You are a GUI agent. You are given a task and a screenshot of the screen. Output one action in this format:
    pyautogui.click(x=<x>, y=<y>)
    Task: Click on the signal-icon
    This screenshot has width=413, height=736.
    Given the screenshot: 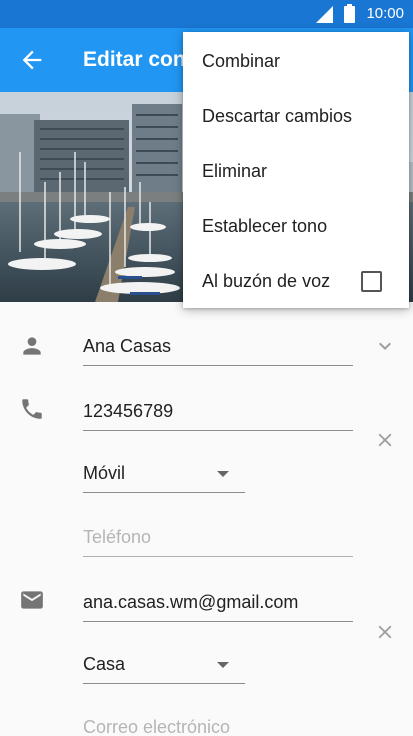 What is the action you would take?
    pyautogui.click(x=324, y=14)
    